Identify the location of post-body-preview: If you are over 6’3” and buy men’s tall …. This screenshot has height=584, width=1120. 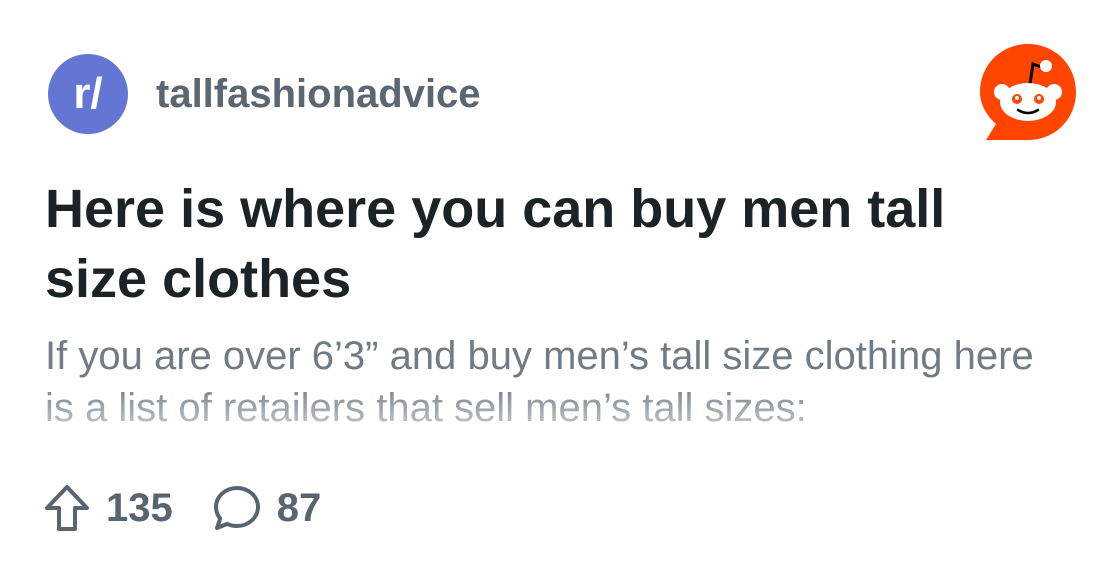
(539, 382).